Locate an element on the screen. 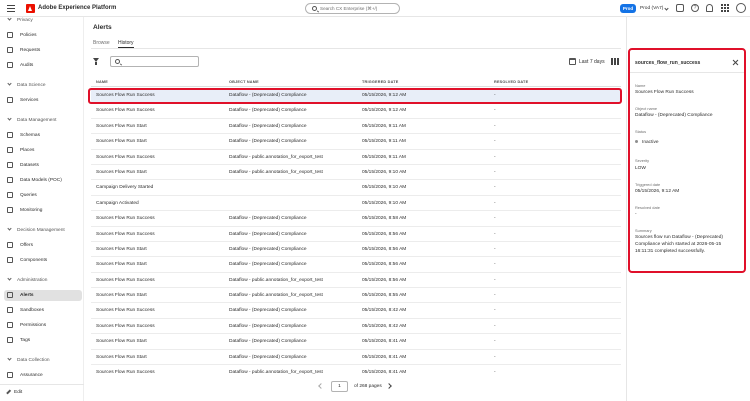 The height and width of the screenshot is (401, 750). sidebar-edit-button: Edit is located at coordinates (42, 392).